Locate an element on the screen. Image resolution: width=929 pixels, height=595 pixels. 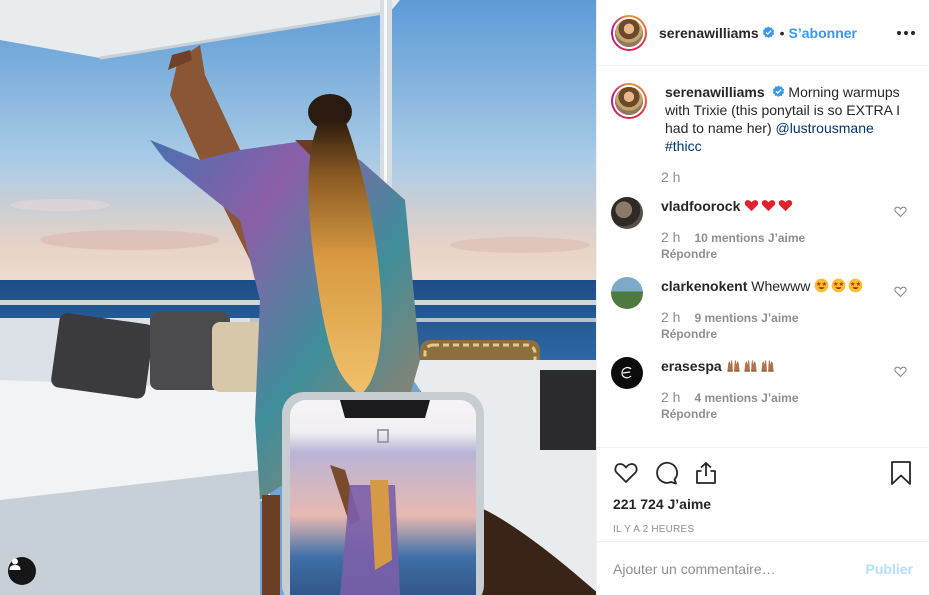
caption-time: 2 h is located at coordinates (671, 177).